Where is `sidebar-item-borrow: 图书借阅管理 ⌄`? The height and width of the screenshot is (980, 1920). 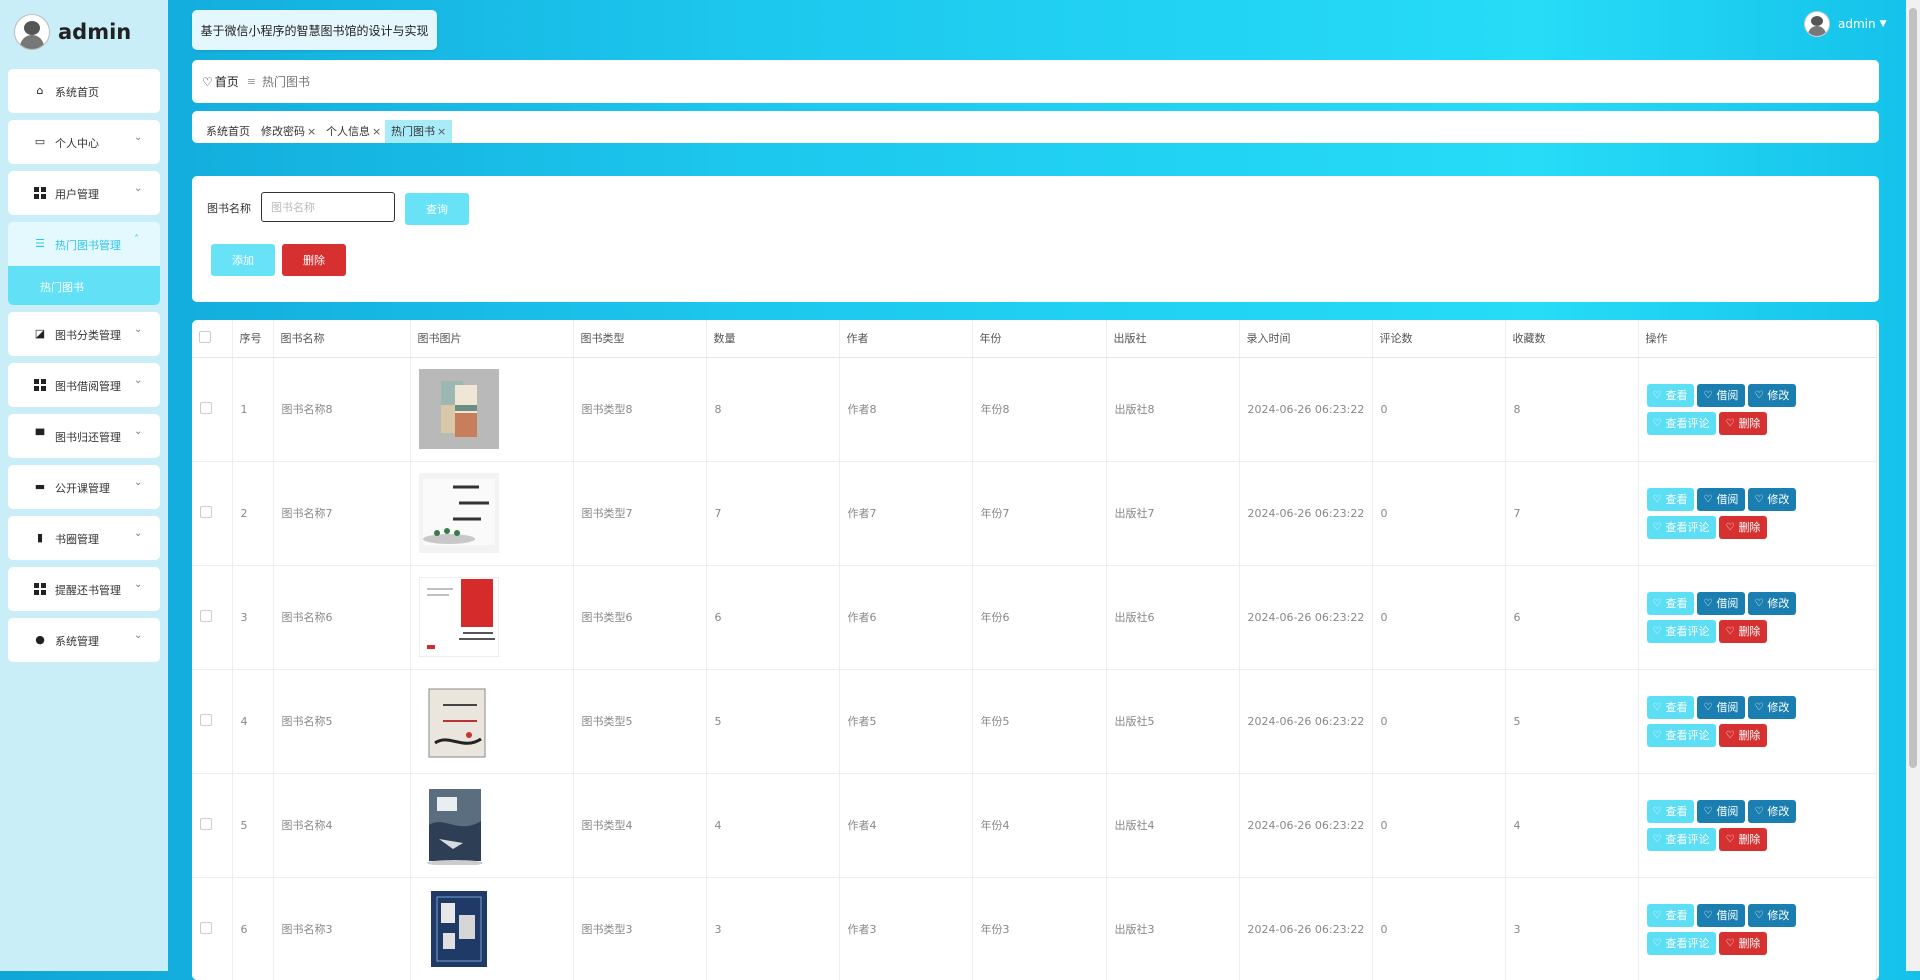 sidebar-item-borrow: 图书借阅管理 ⌄ is located at coordinates (84, 385).